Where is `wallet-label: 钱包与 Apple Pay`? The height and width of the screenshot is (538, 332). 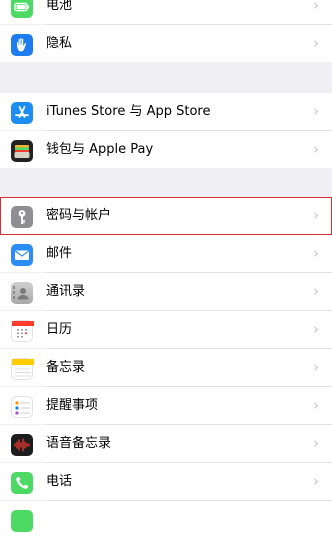 wallet-label: 钱包与 Apple Pay is located at coordinates (100, 149).